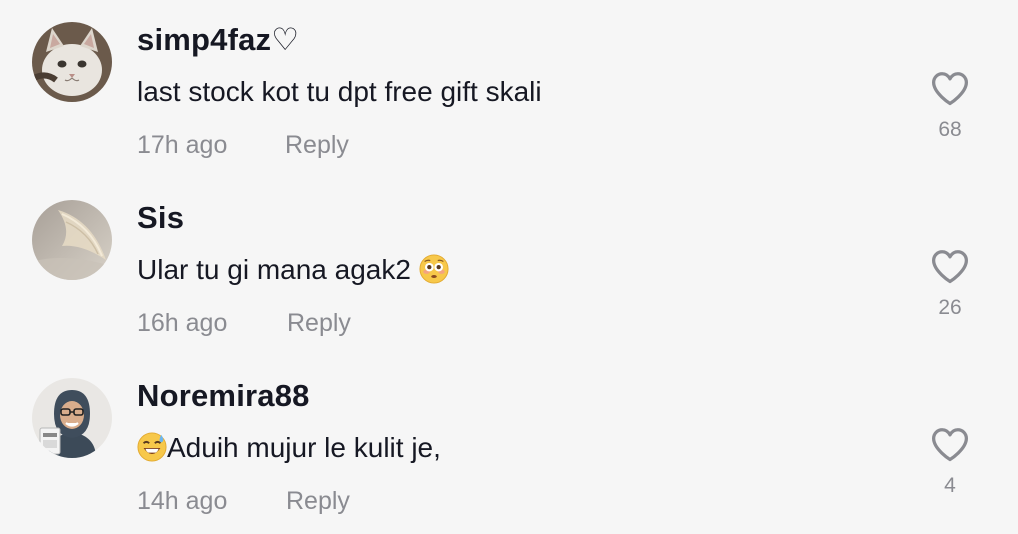 The image size is (1018, 534). I want to click on comment-text: last stock kot tu dpt free gift skali, so click(339, 92).